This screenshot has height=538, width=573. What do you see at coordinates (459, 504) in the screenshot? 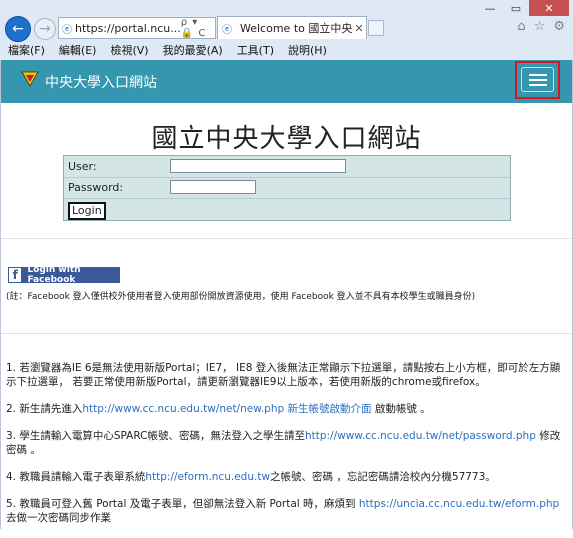
I see `uncia-link: https://uncia.cc.ncu.edu.tw/eform.php` at bounding box center [459, 504].